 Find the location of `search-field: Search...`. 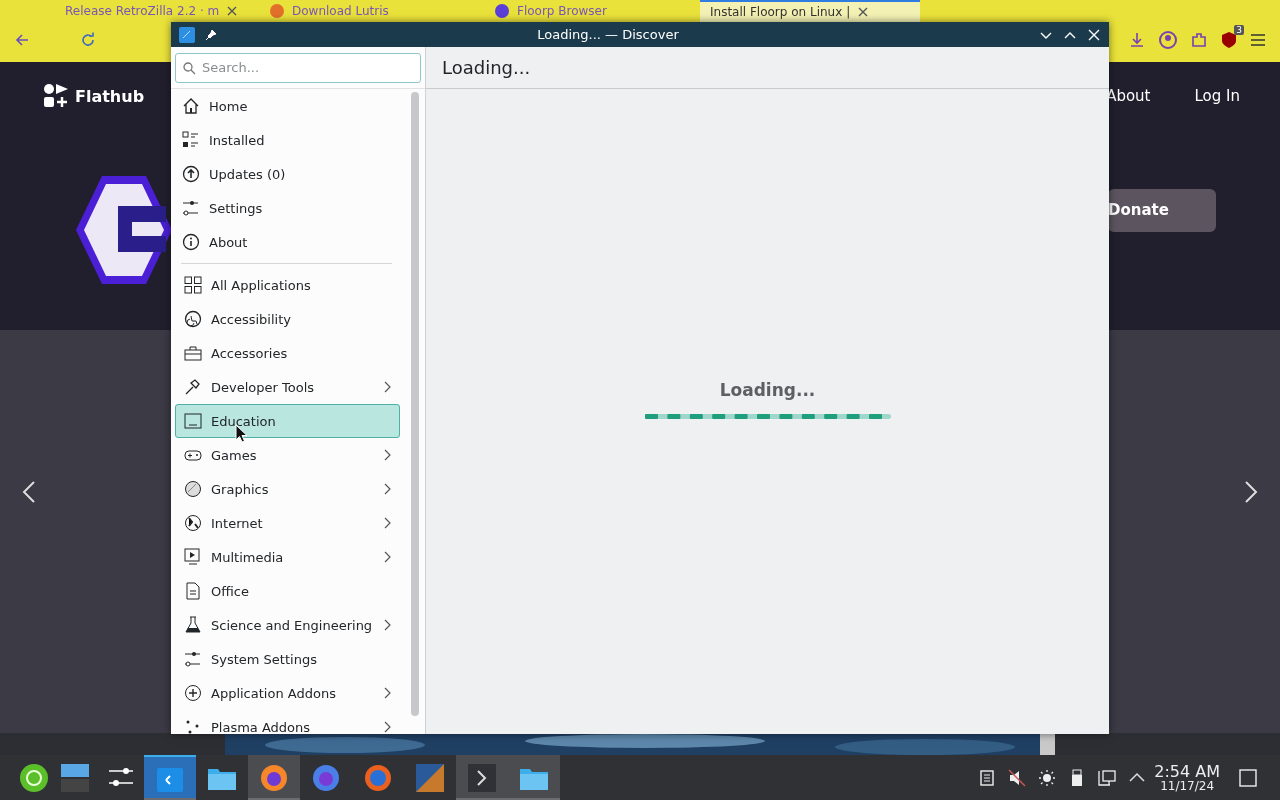

search-field: Search... is located at coordinates (298, 67).